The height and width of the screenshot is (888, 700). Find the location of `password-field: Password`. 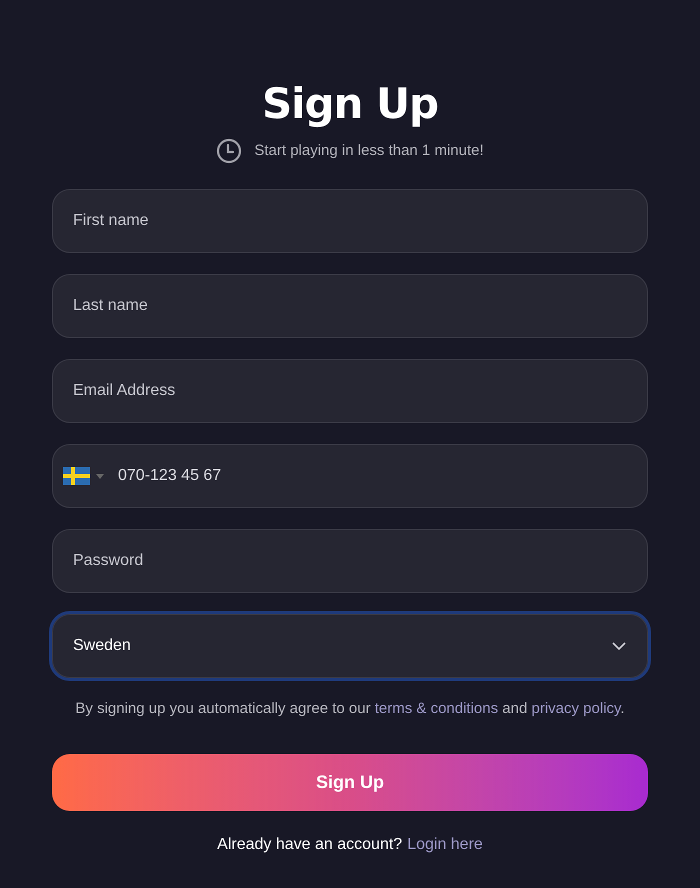

password-field: Password is located at coordinates (350, 561).